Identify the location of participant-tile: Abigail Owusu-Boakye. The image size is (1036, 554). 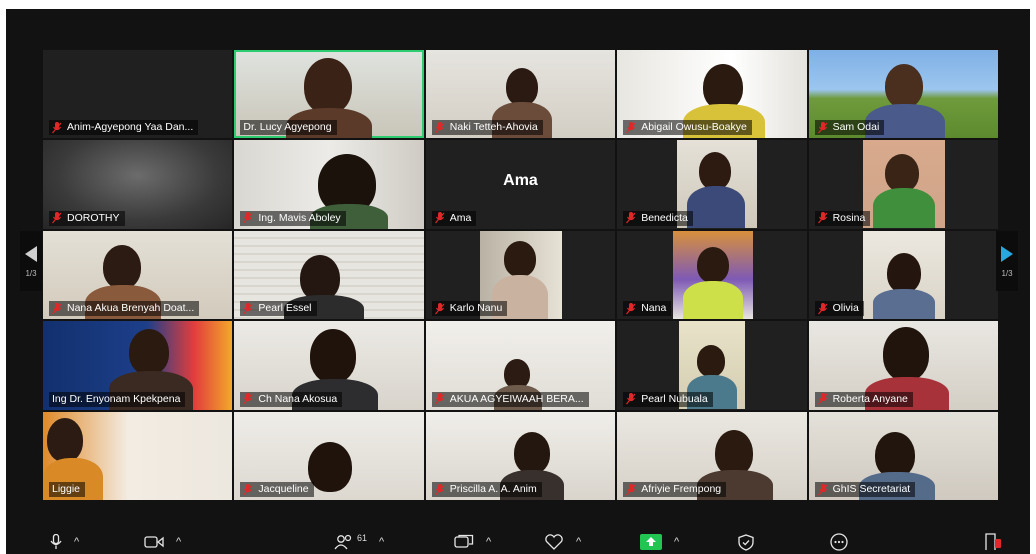
(712, 94).